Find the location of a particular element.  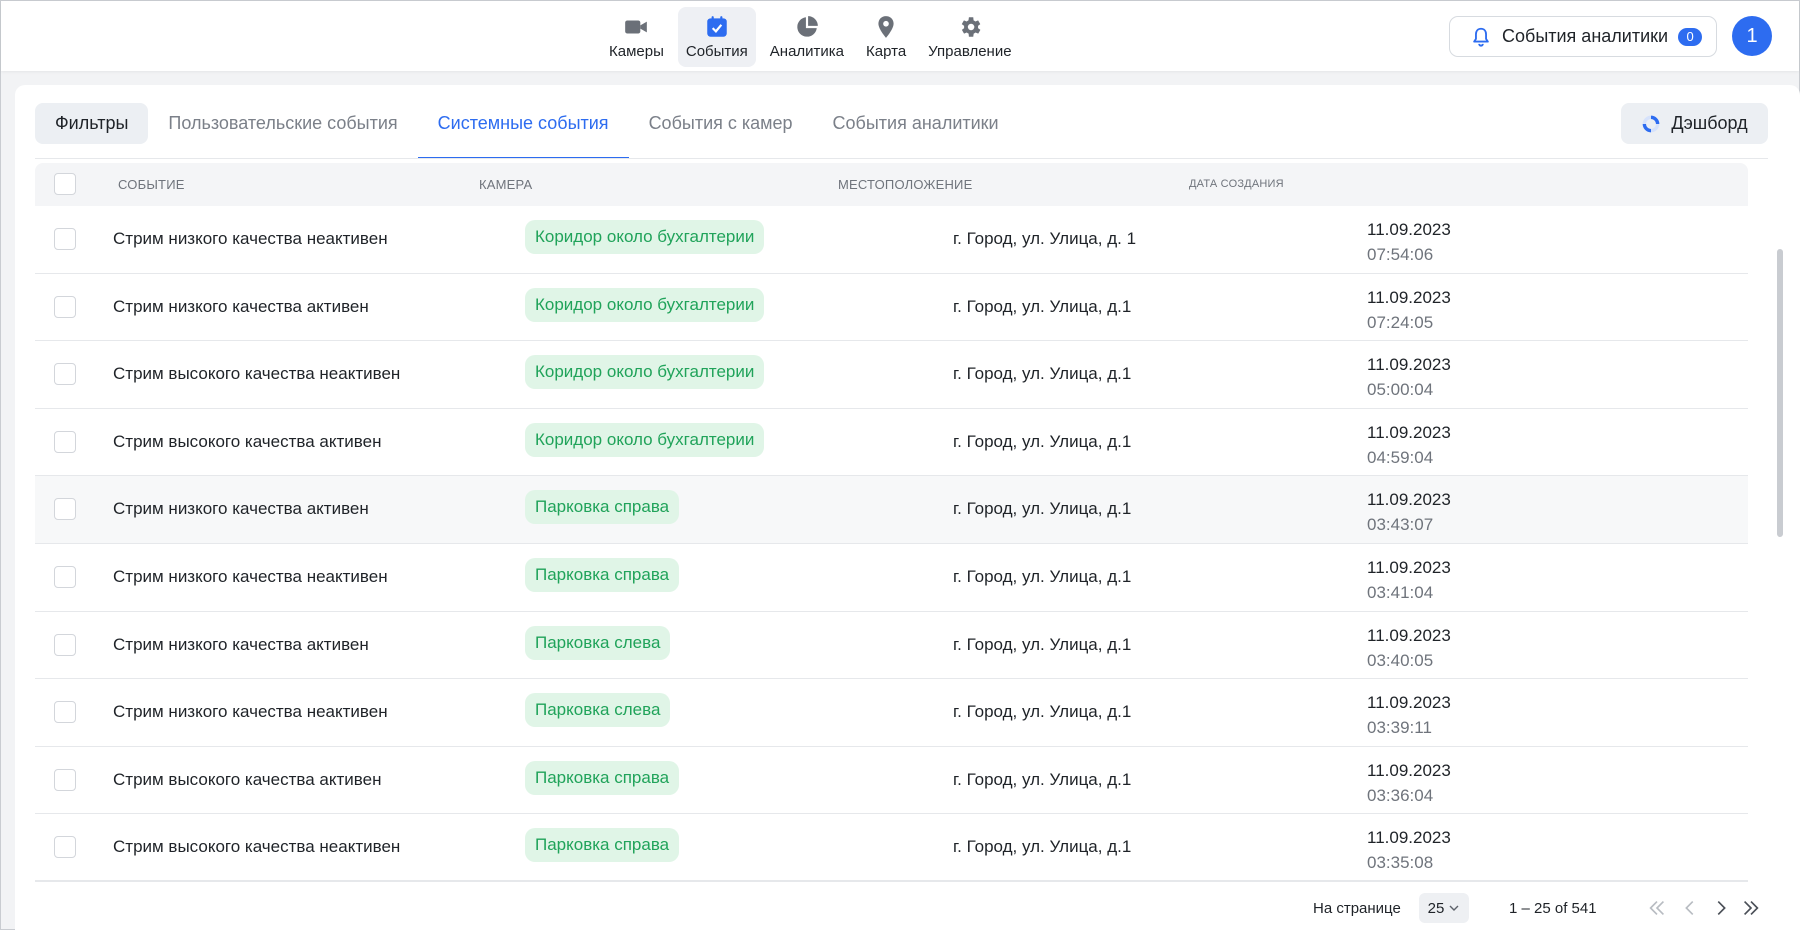

chevron-left-icon is located at coordinates (1689, 908).